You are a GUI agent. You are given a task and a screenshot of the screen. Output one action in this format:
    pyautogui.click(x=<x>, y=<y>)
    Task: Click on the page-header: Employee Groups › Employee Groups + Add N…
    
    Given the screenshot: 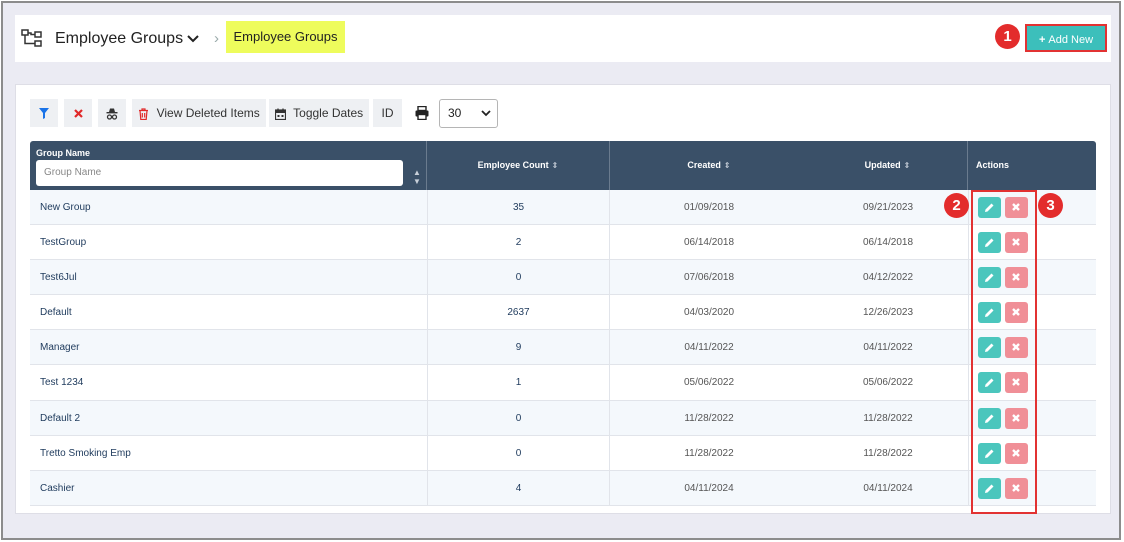 What is the action you would take?
    pyautogui.click(x=563, y=38)
    